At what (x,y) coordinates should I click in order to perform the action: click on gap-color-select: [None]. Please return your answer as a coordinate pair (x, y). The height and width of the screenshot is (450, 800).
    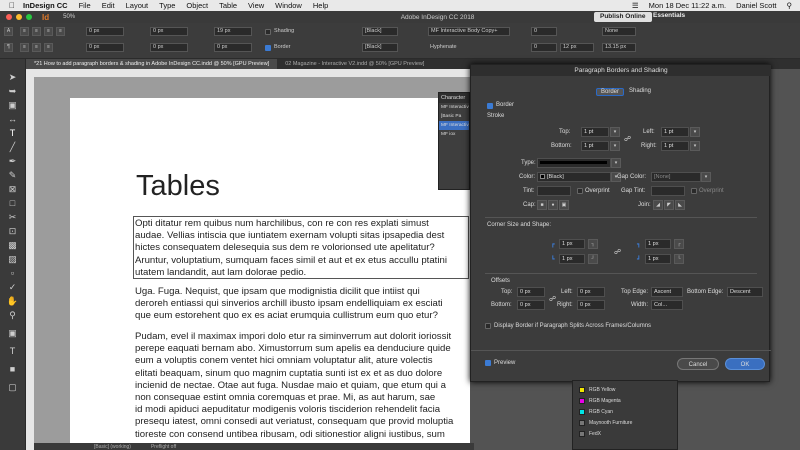
    Looking at the image, I should click on (676, 177).